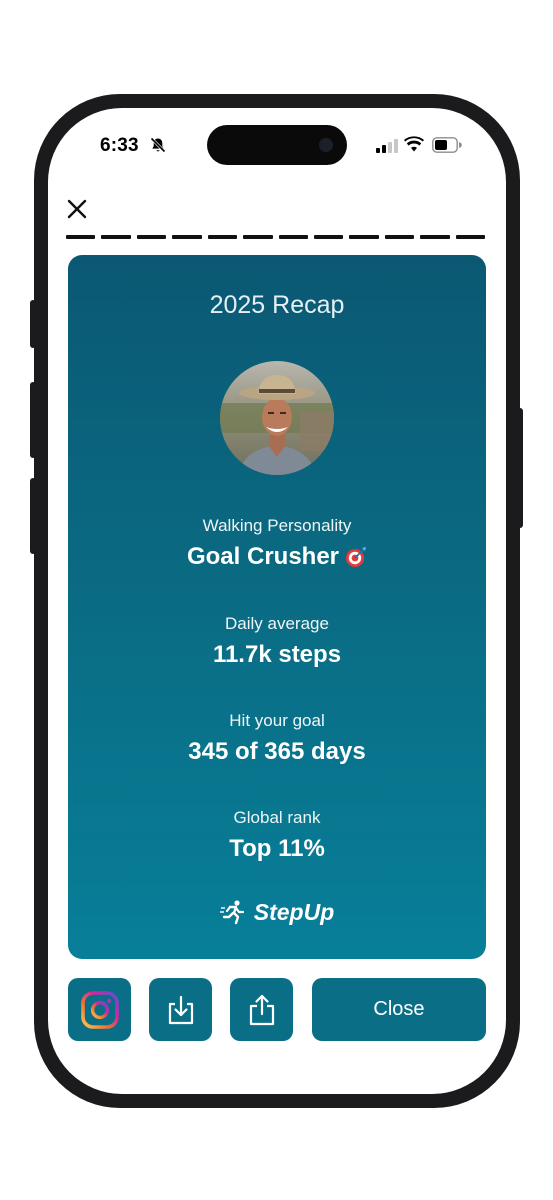 The image size is (553, 1200). I want to click on download-icon, so click(180, 1009).